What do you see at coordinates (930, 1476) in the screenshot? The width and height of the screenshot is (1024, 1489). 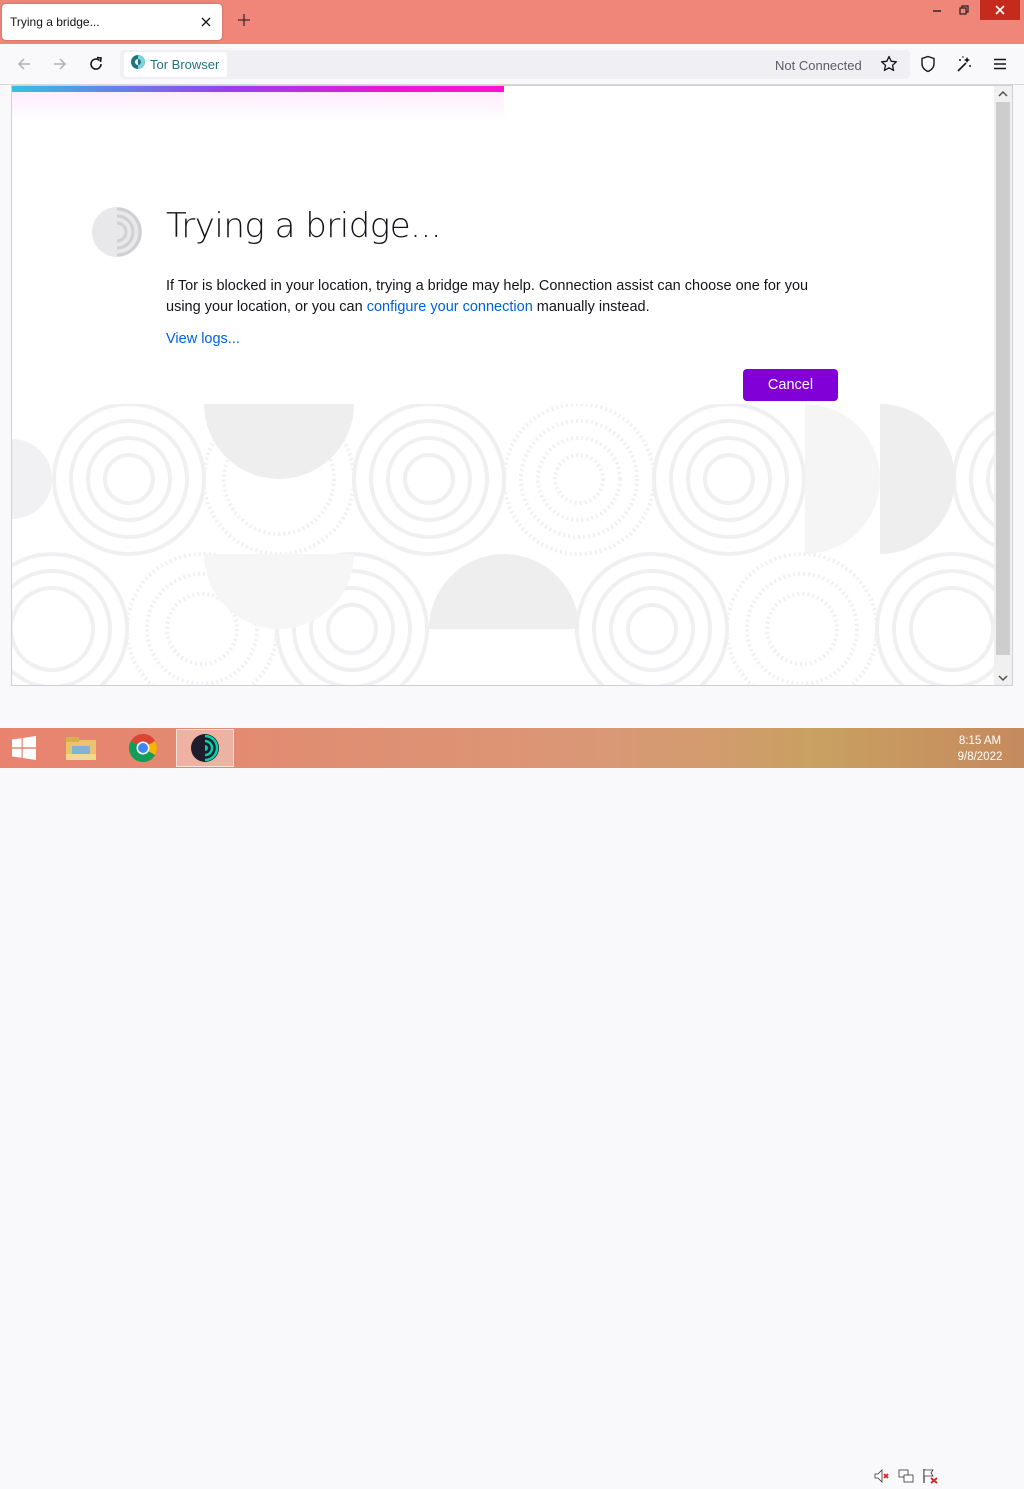 I see `flag-icon` at bounding box center [930, 1476].